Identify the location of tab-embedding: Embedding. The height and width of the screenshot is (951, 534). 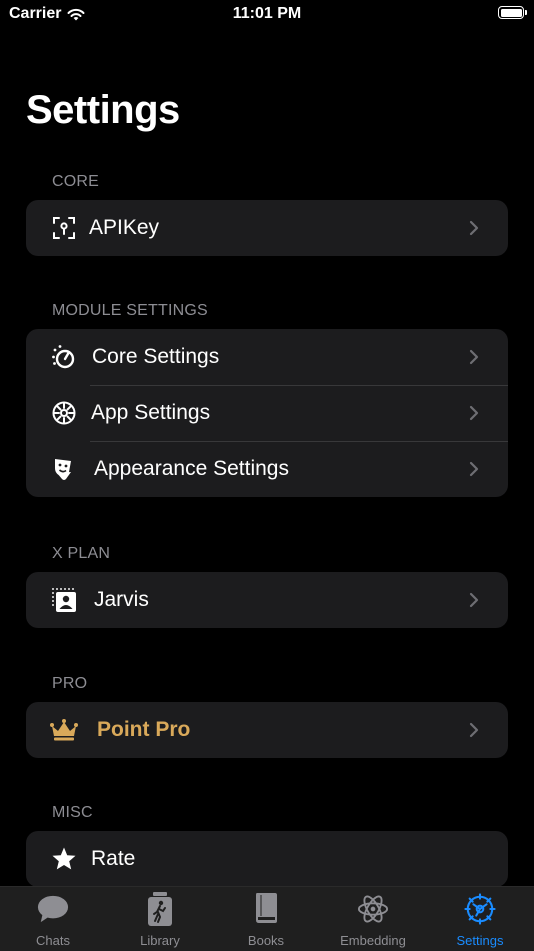
(373, 919).